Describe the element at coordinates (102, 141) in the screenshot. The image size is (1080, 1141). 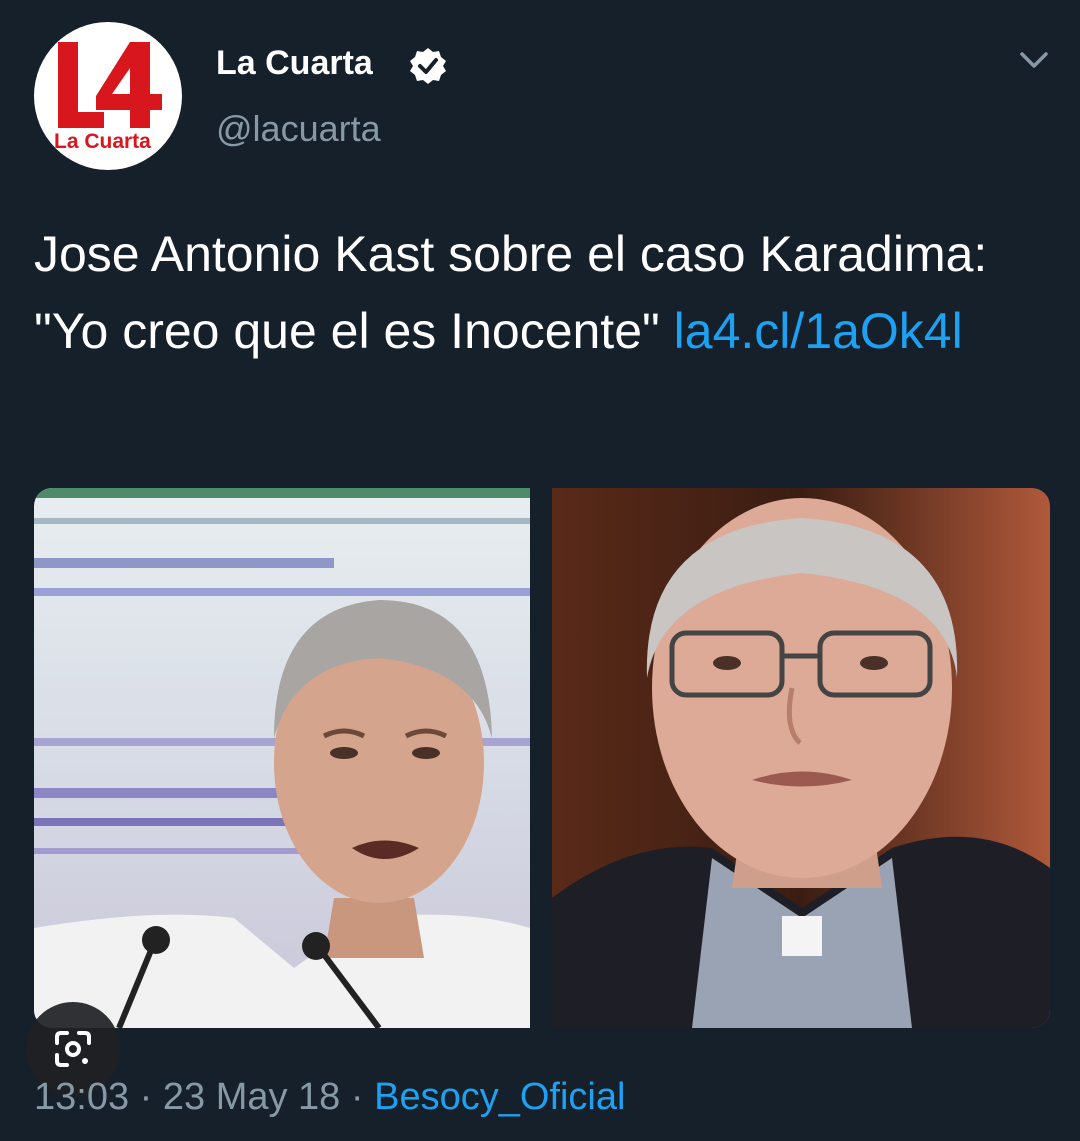
I see `logo-caption: La Cuarta` at that location.